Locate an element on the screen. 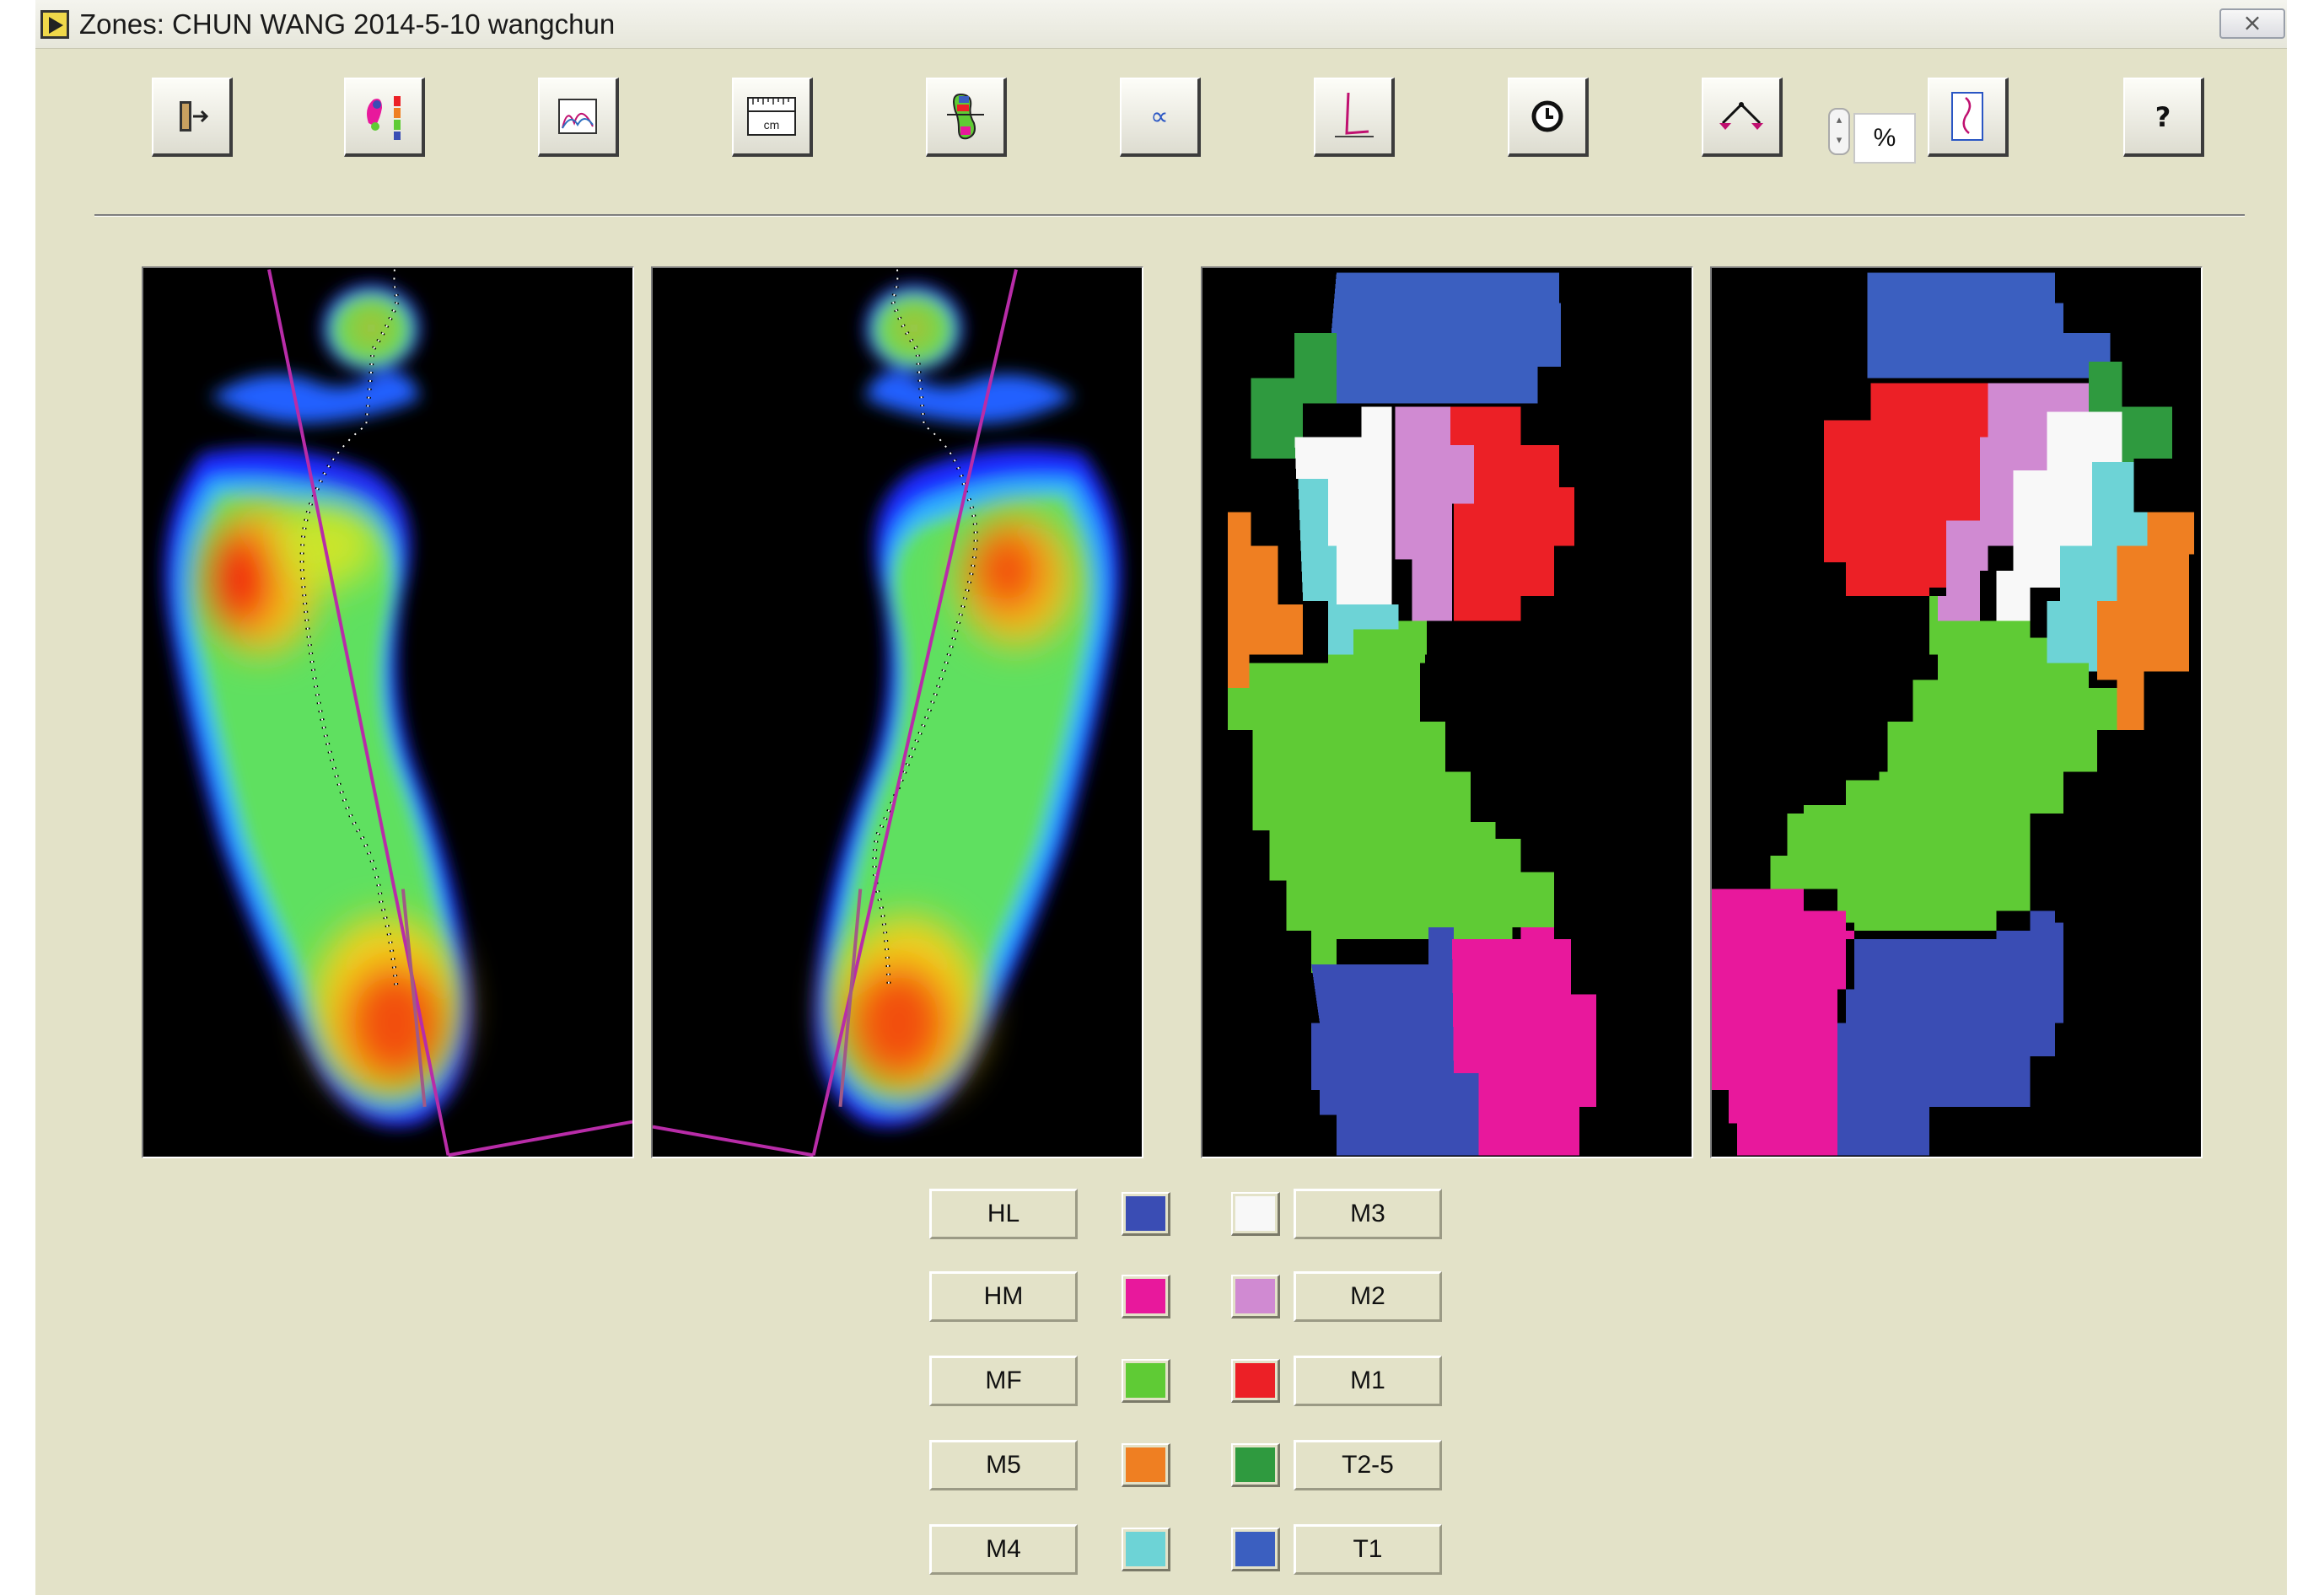 The image size is (2324, 1595). proportional-button: ∝ is located at coordinates (1160, 118).